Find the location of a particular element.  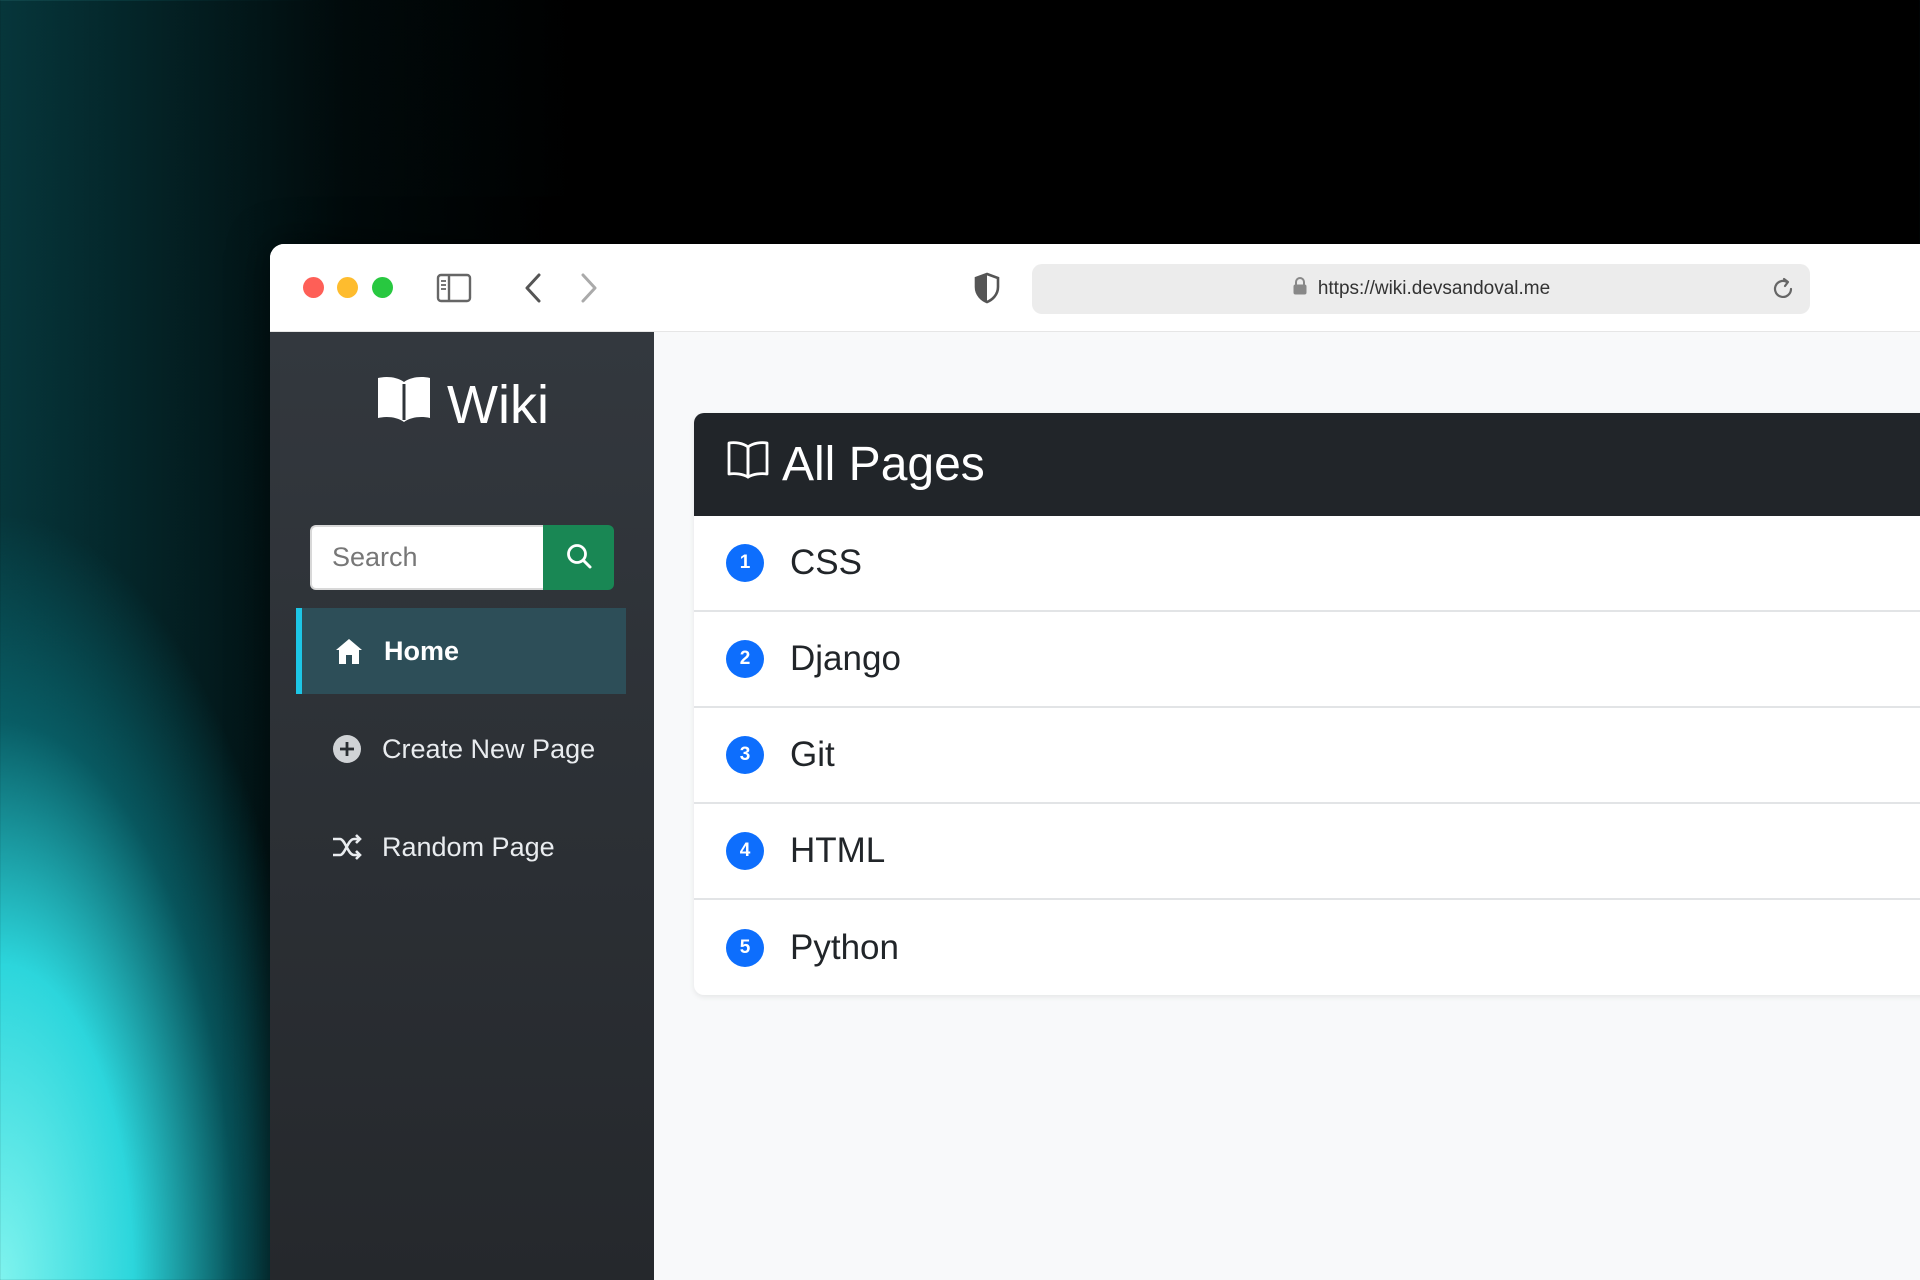

page-link: Git is located at coordinates (812, 755).